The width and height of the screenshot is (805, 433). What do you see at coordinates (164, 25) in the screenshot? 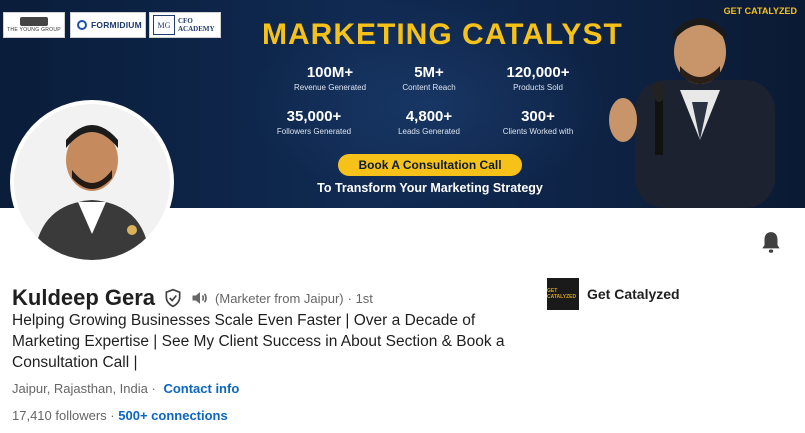
I see `cfo-mark: MG` at bounding box center [164, 25].